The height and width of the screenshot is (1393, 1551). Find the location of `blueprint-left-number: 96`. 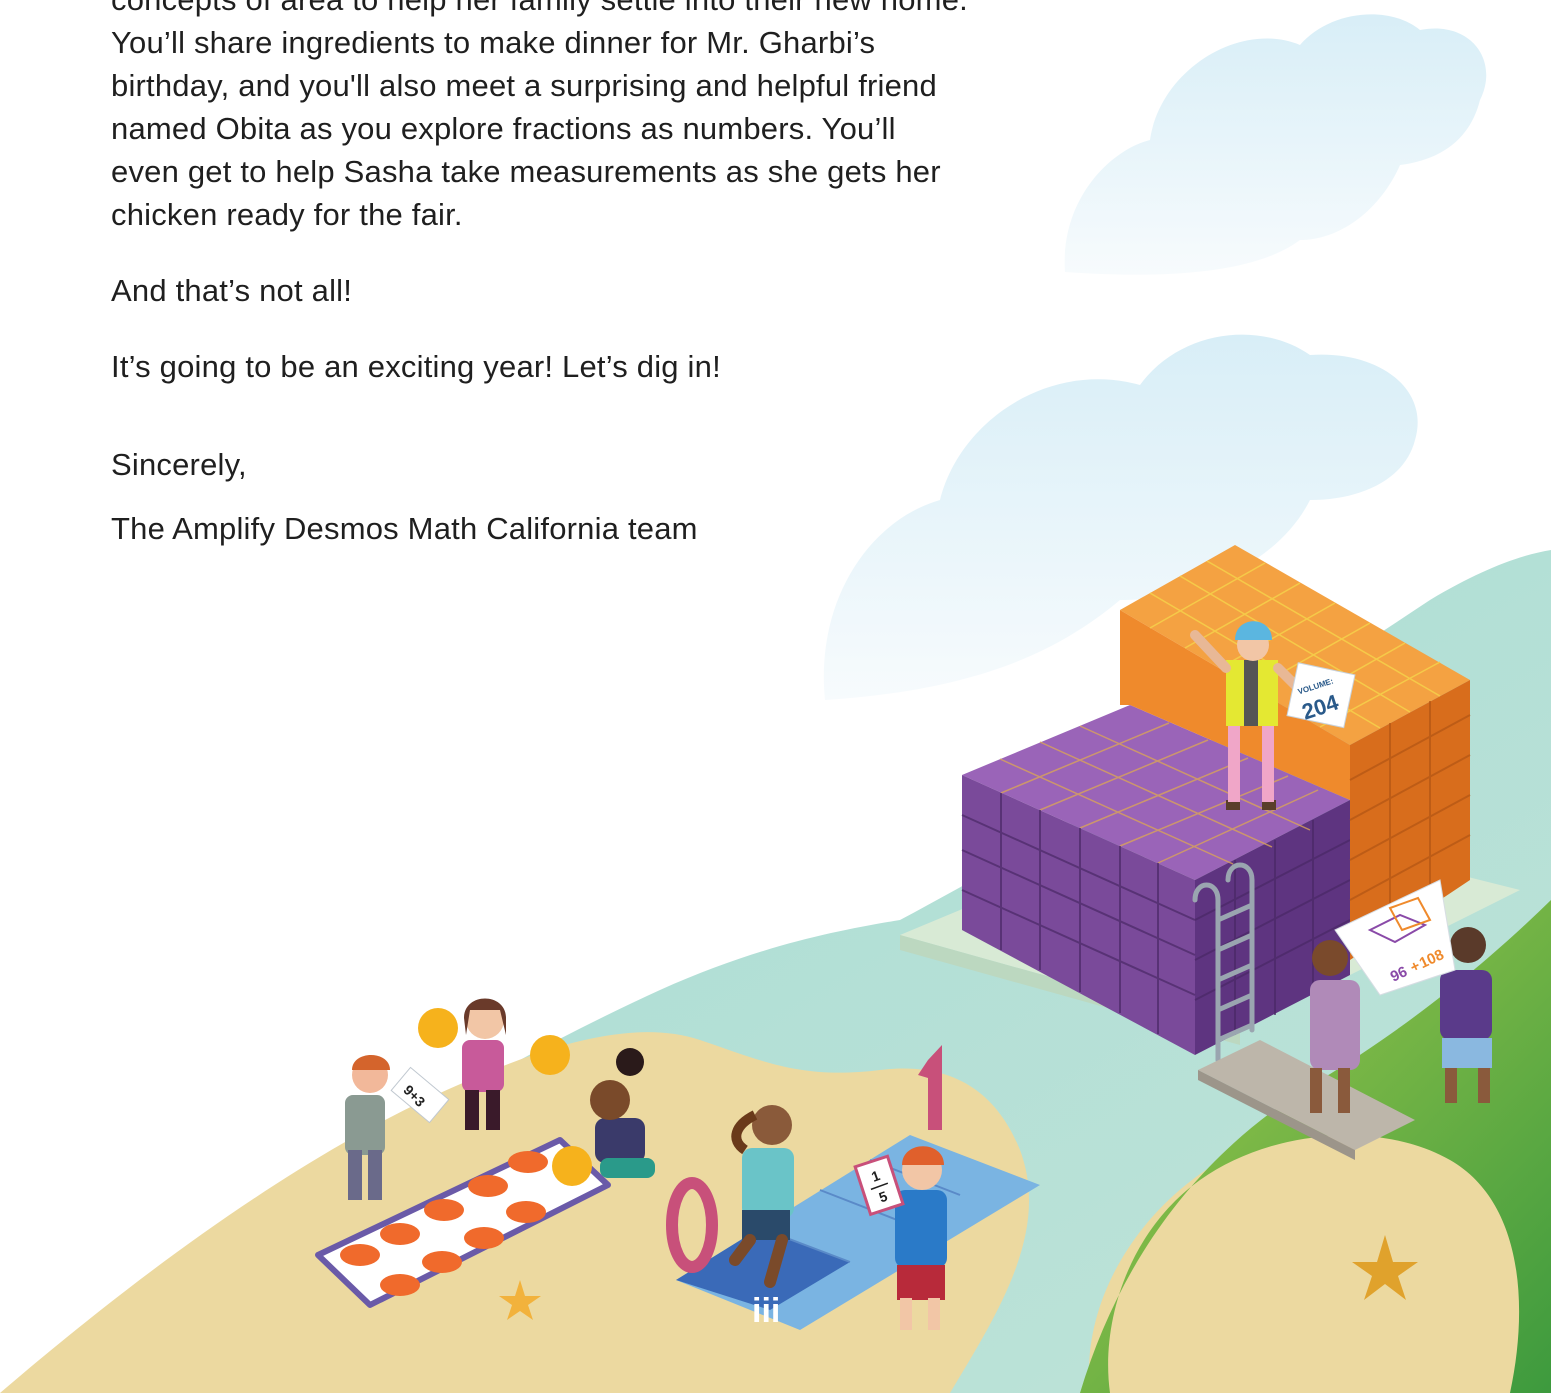

blueprint-left-number: 96 is located at coordinates (1399, 974).